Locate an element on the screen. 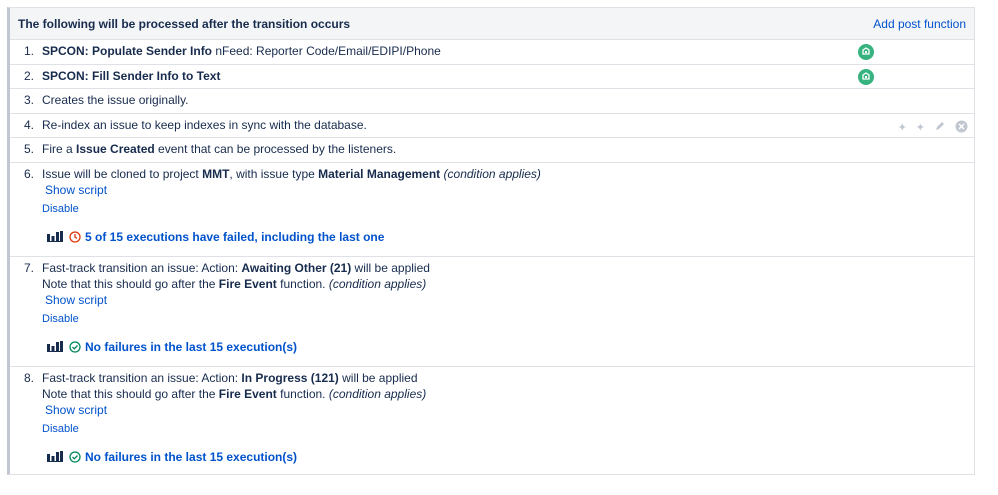 The image size is (998, 495). move-down-icon: ✦ is located at coordinates (920, 128).